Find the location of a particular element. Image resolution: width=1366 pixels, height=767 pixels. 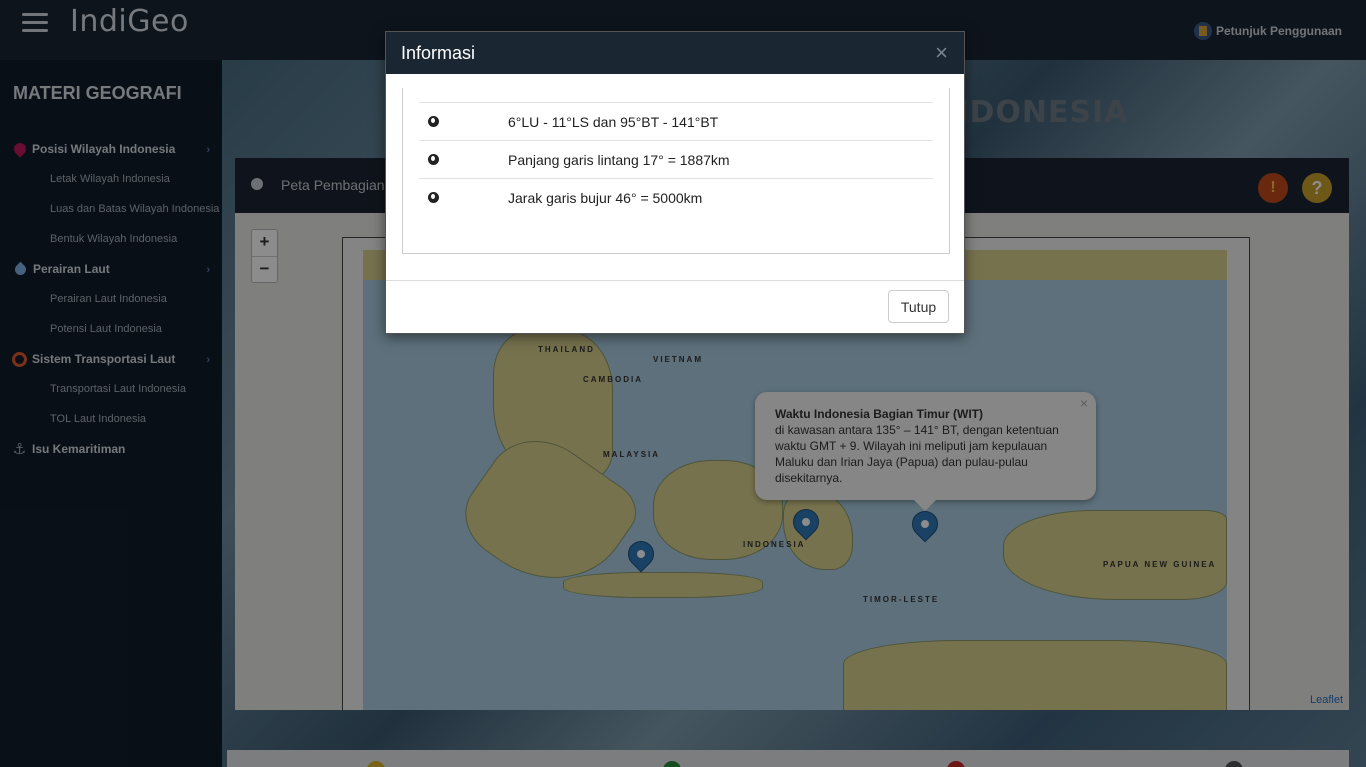

modal-footer: Tutup is located at coordinates (675, 306).